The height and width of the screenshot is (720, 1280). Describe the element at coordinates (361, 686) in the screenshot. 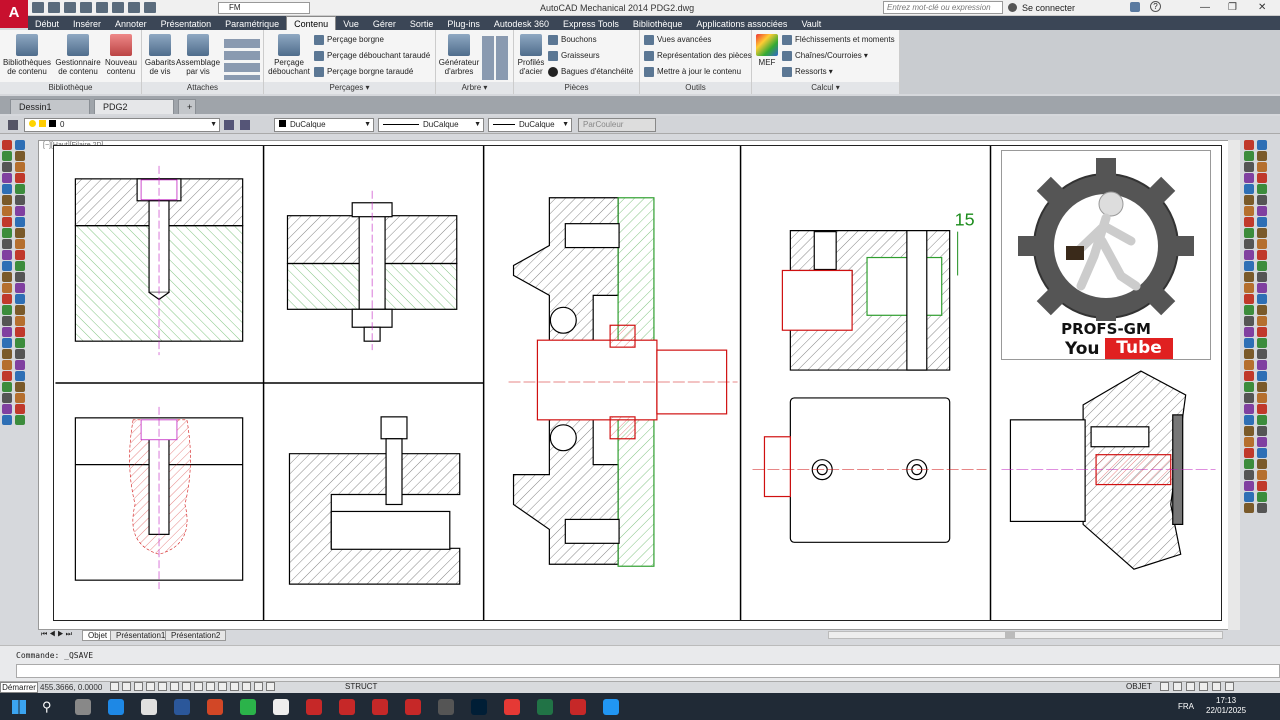

I see `struct-toggle: STRUCT` at that location.